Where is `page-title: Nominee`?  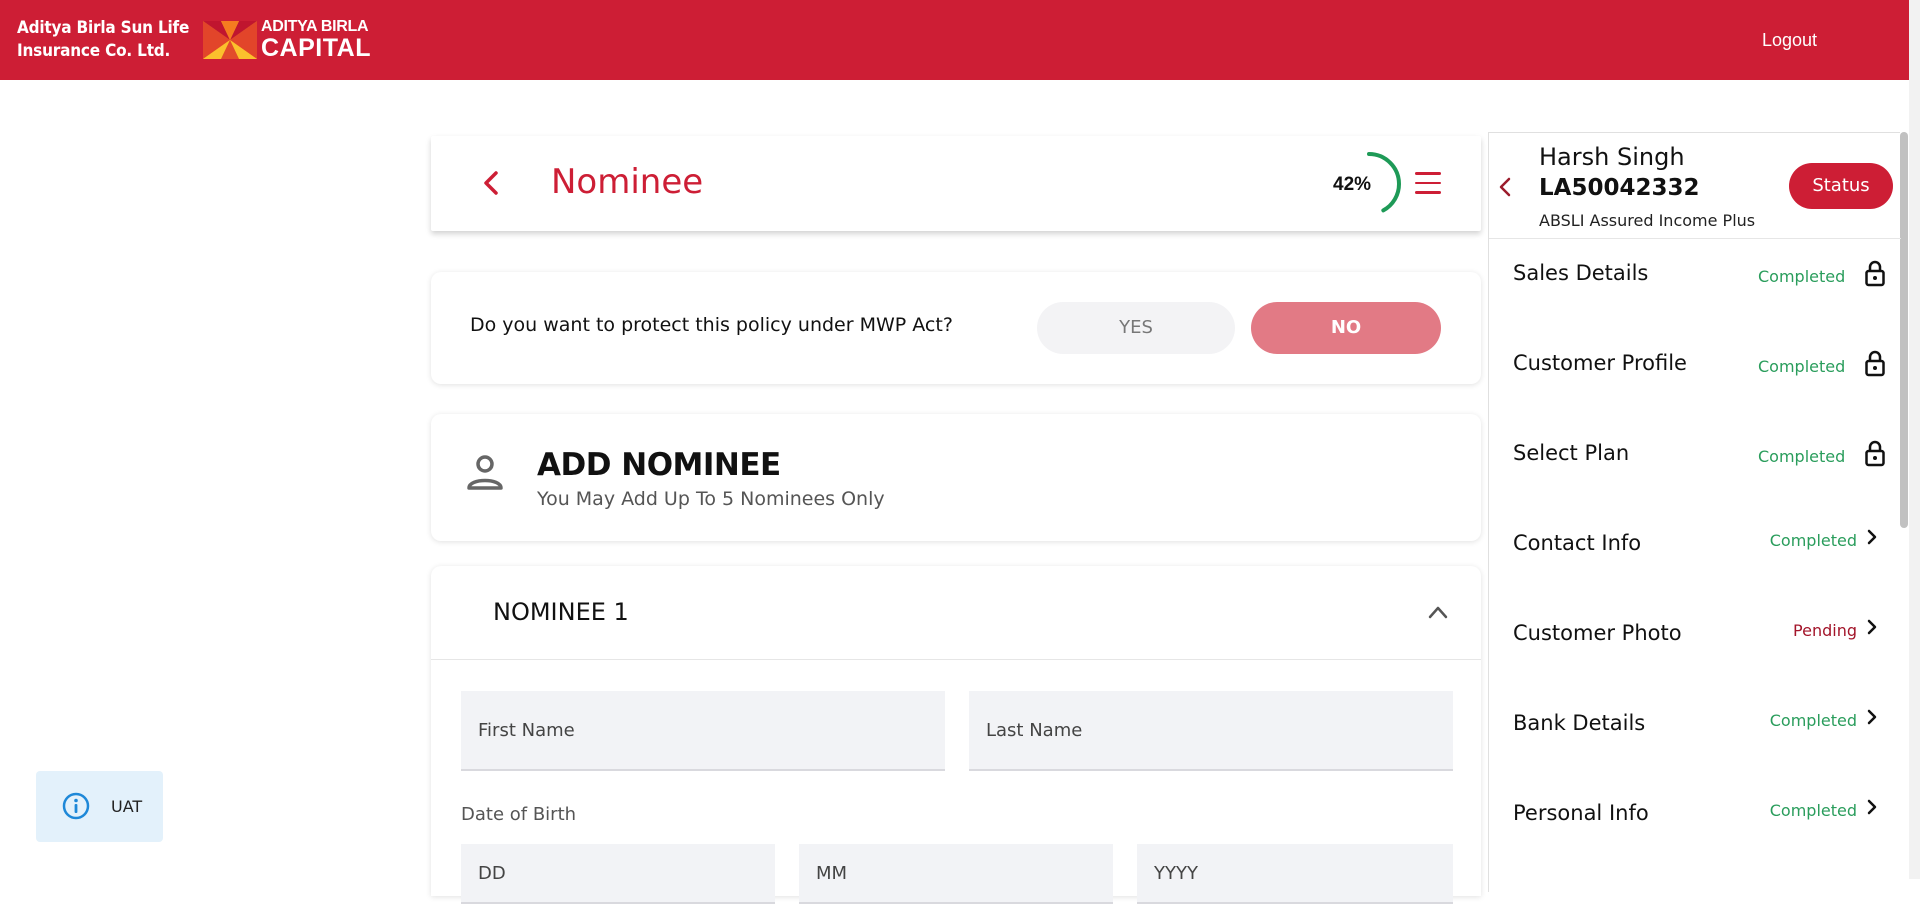 page-title: Nominee is located at coordinates (627, 182).